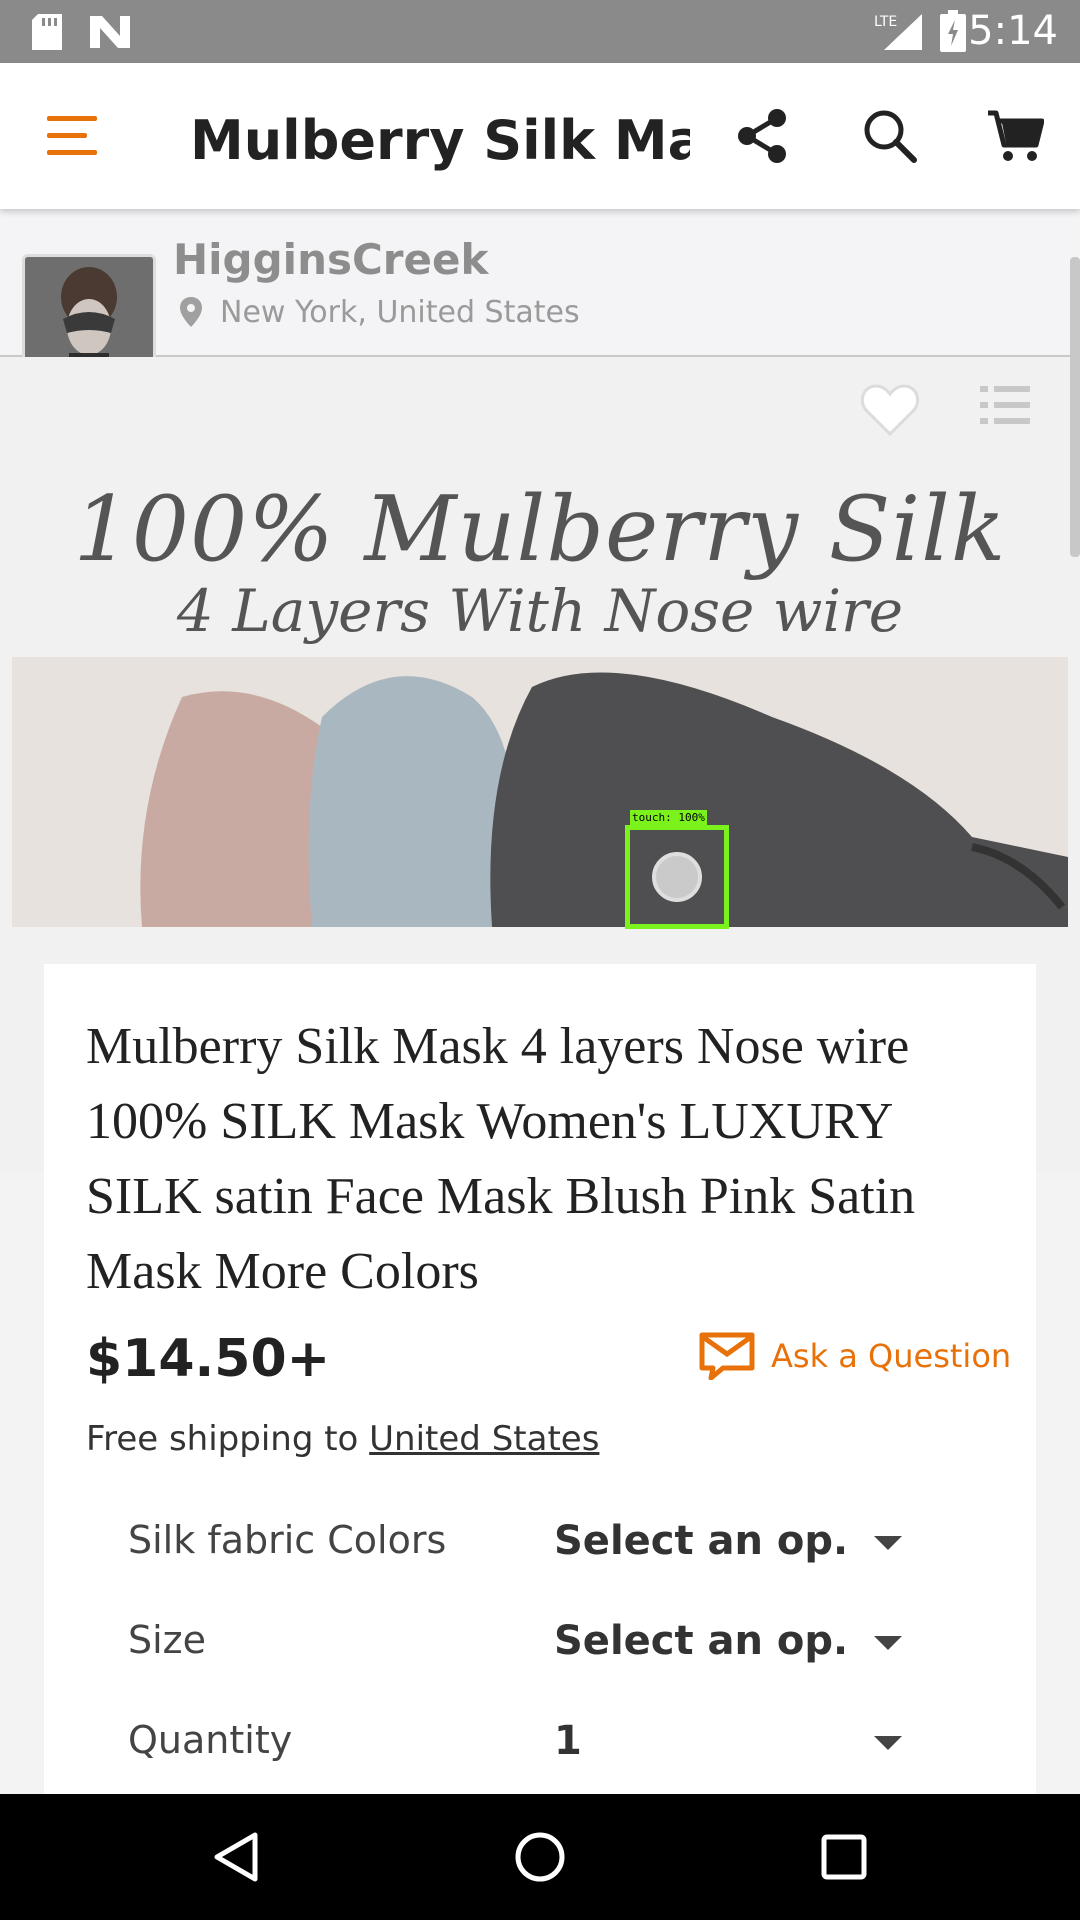  Describe the element at coordinates (210, 1740) in the screenshot. I see `option-label: Quantity` at that location.